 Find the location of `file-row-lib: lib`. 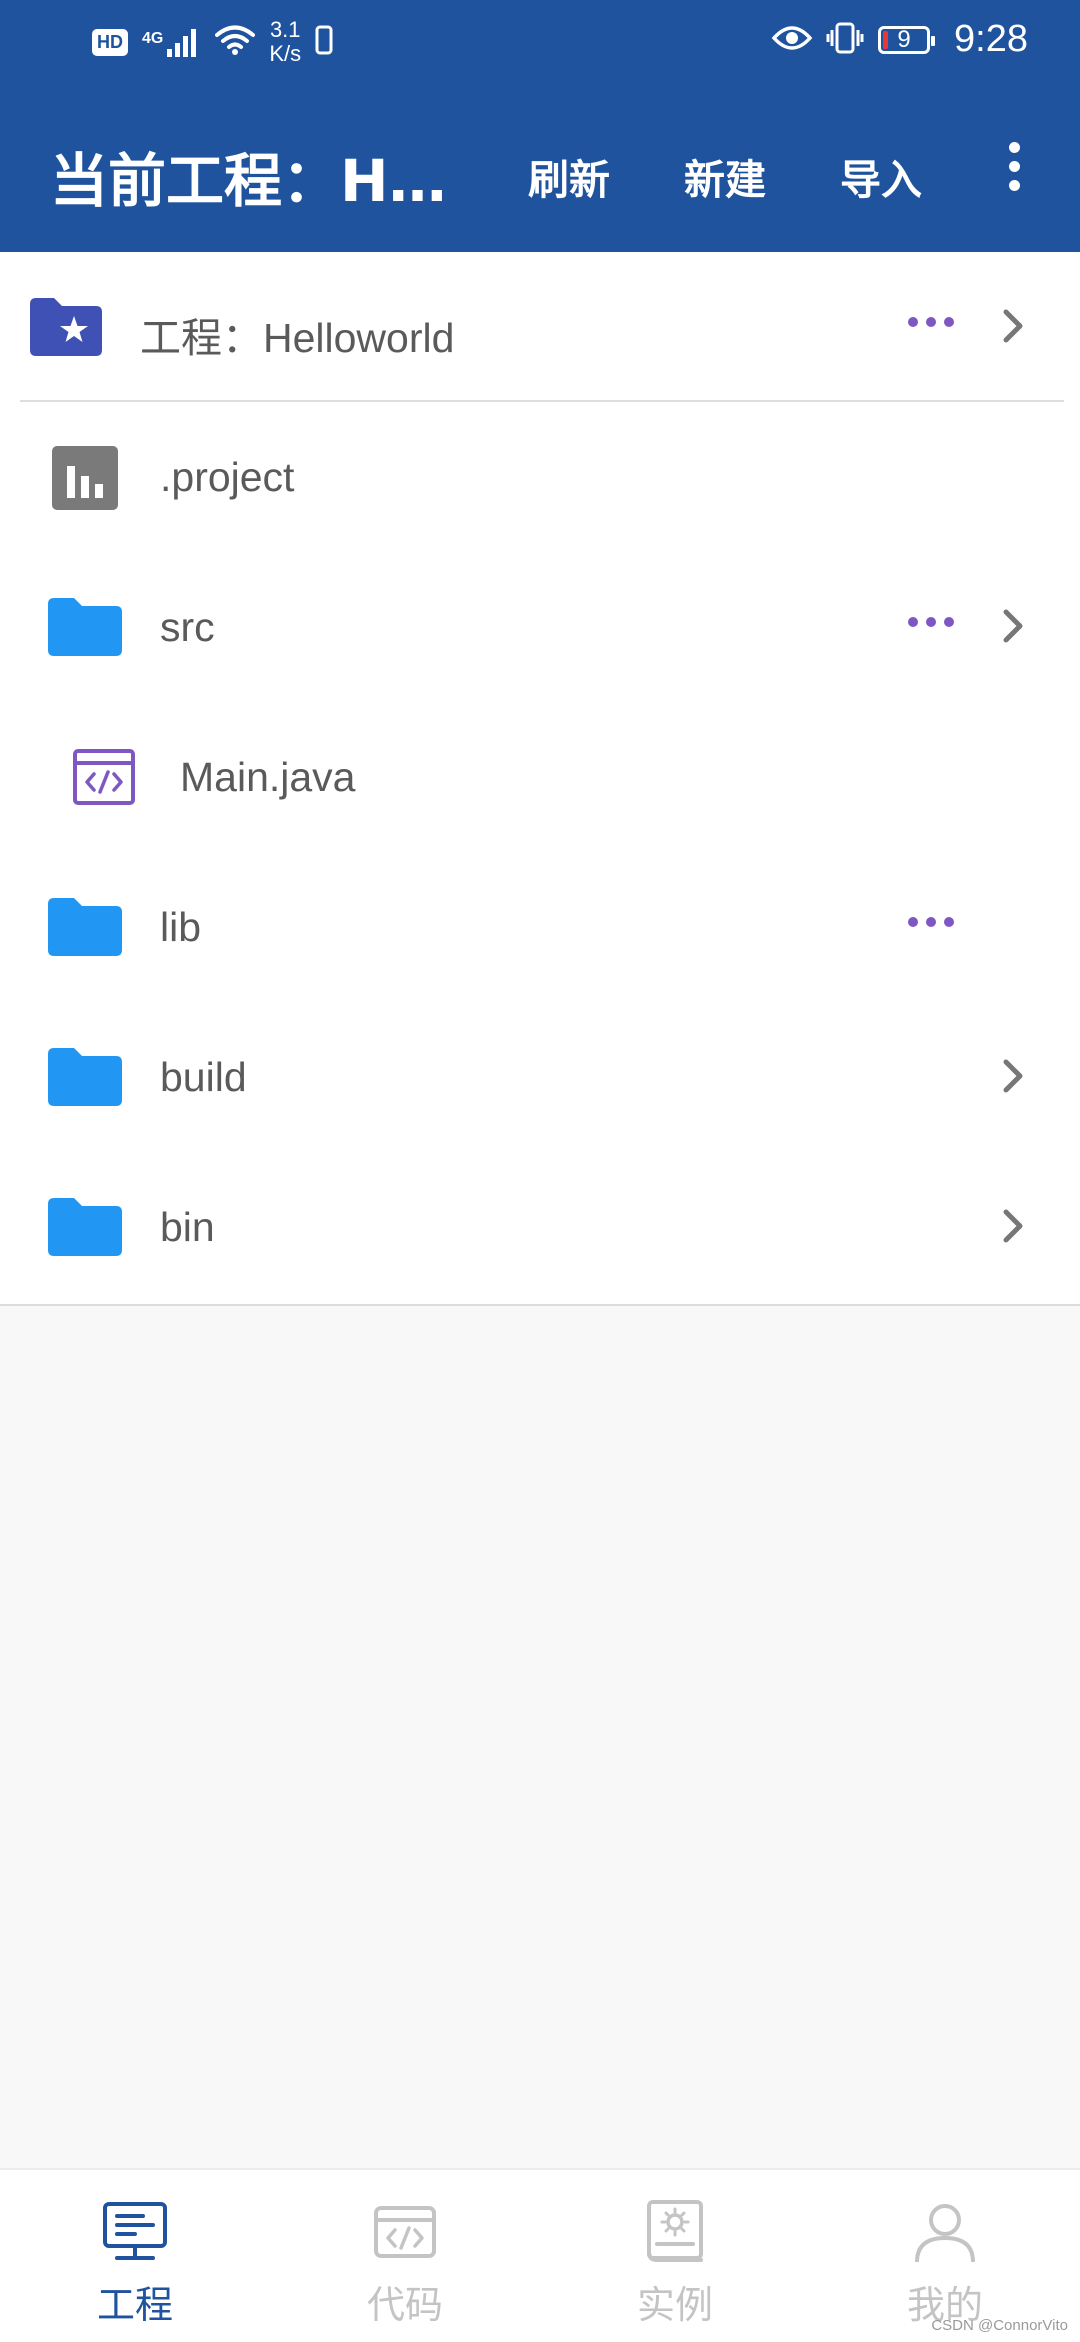

file-row-lib: lib is located at coordinates (540, 927).